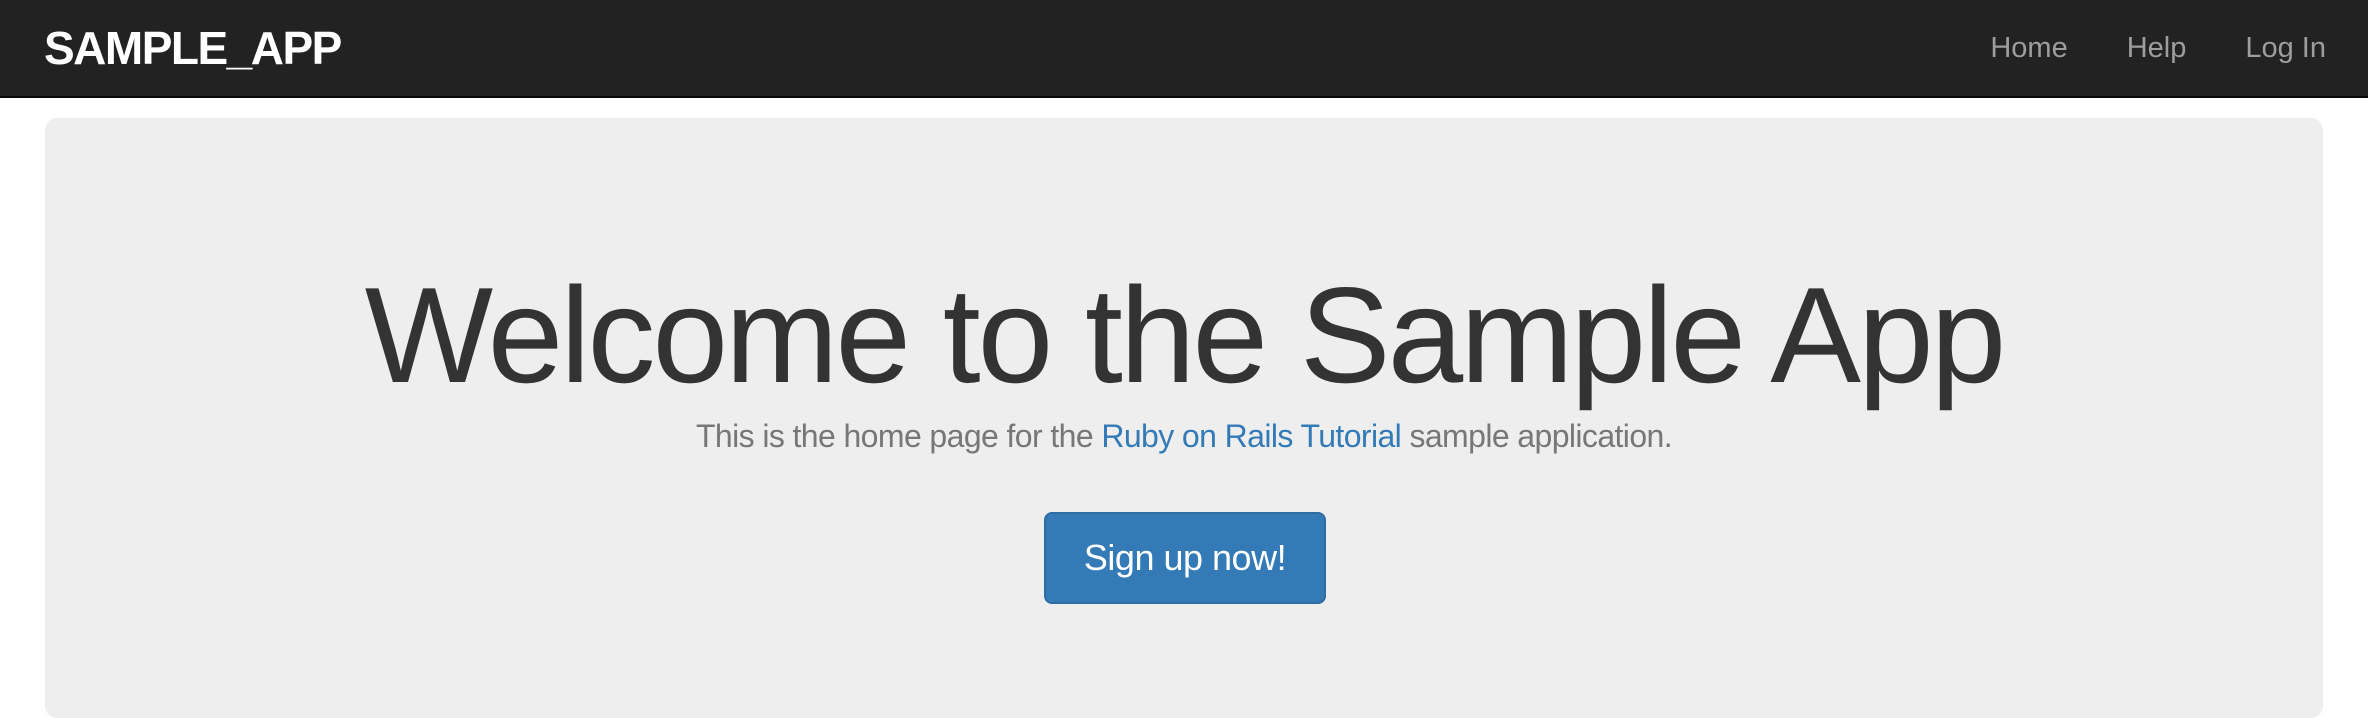  What do you see at coordinates (1251, 436) in the screenshot?
I see `ruby-on-rails-tutorial-link: Ruby on Rails Tutorial` at bounding box center [1251, 436].